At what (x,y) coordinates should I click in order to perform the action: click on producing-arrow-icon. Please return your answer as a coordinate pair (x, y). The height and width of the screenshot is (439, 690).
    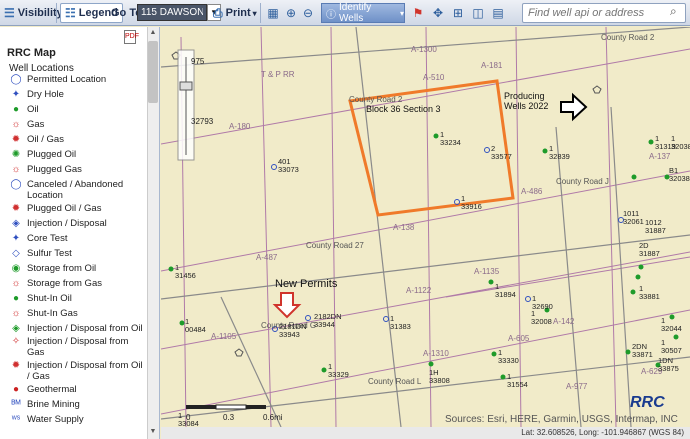
    Looking at the image, I should click on (574, 107).